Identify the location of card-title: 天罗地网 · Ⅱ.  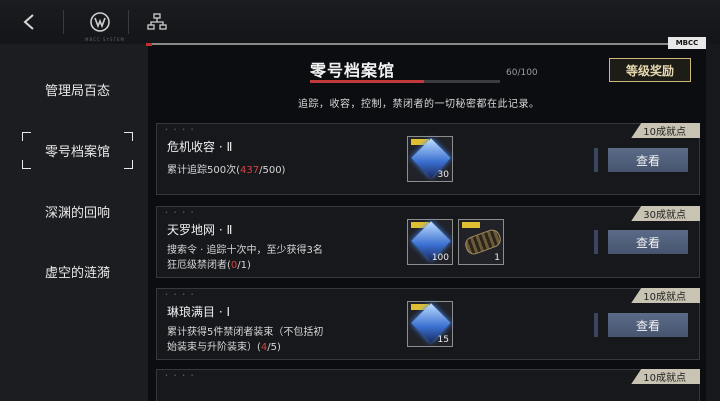
(200, 230).